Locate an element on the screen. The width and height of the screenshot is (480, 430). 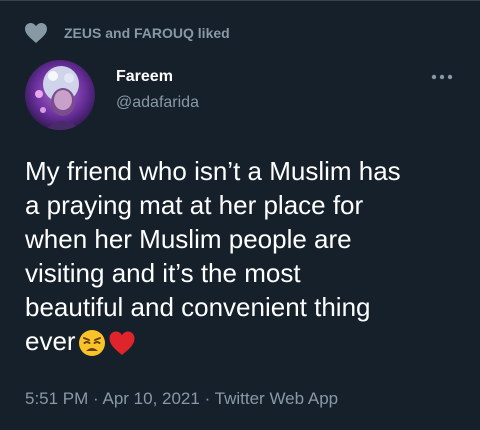
weary-face-emoji is located at coordinates (92, 343).